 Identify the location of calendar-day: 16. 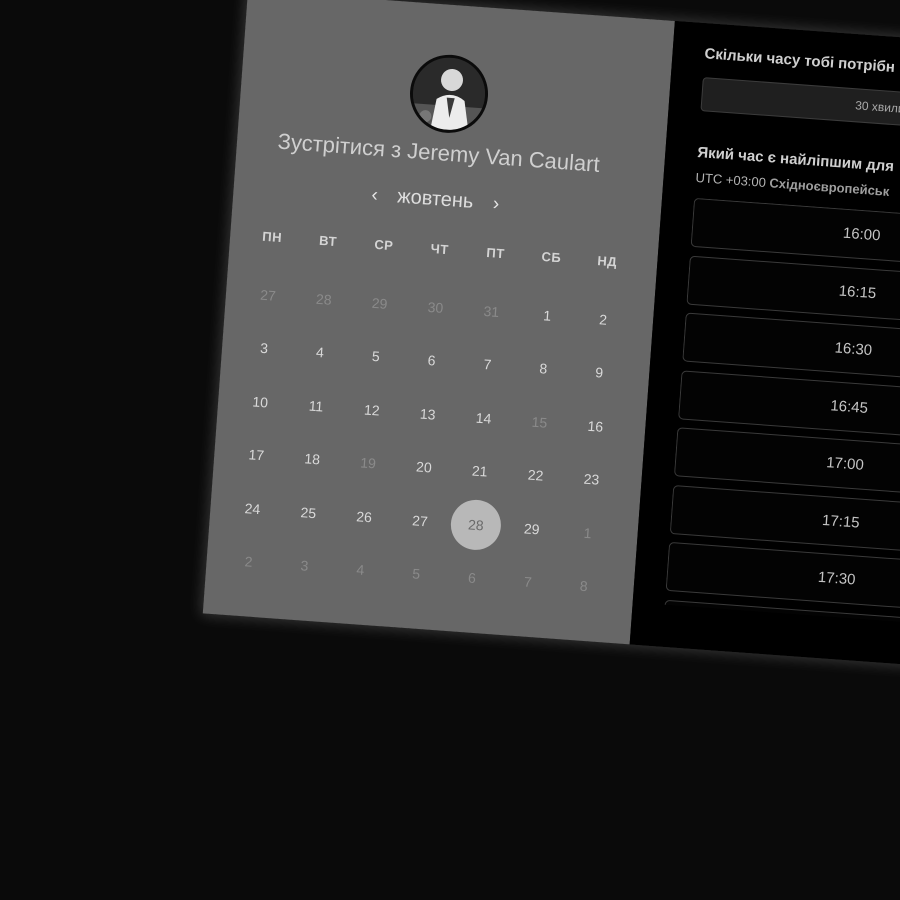
(595, 425).